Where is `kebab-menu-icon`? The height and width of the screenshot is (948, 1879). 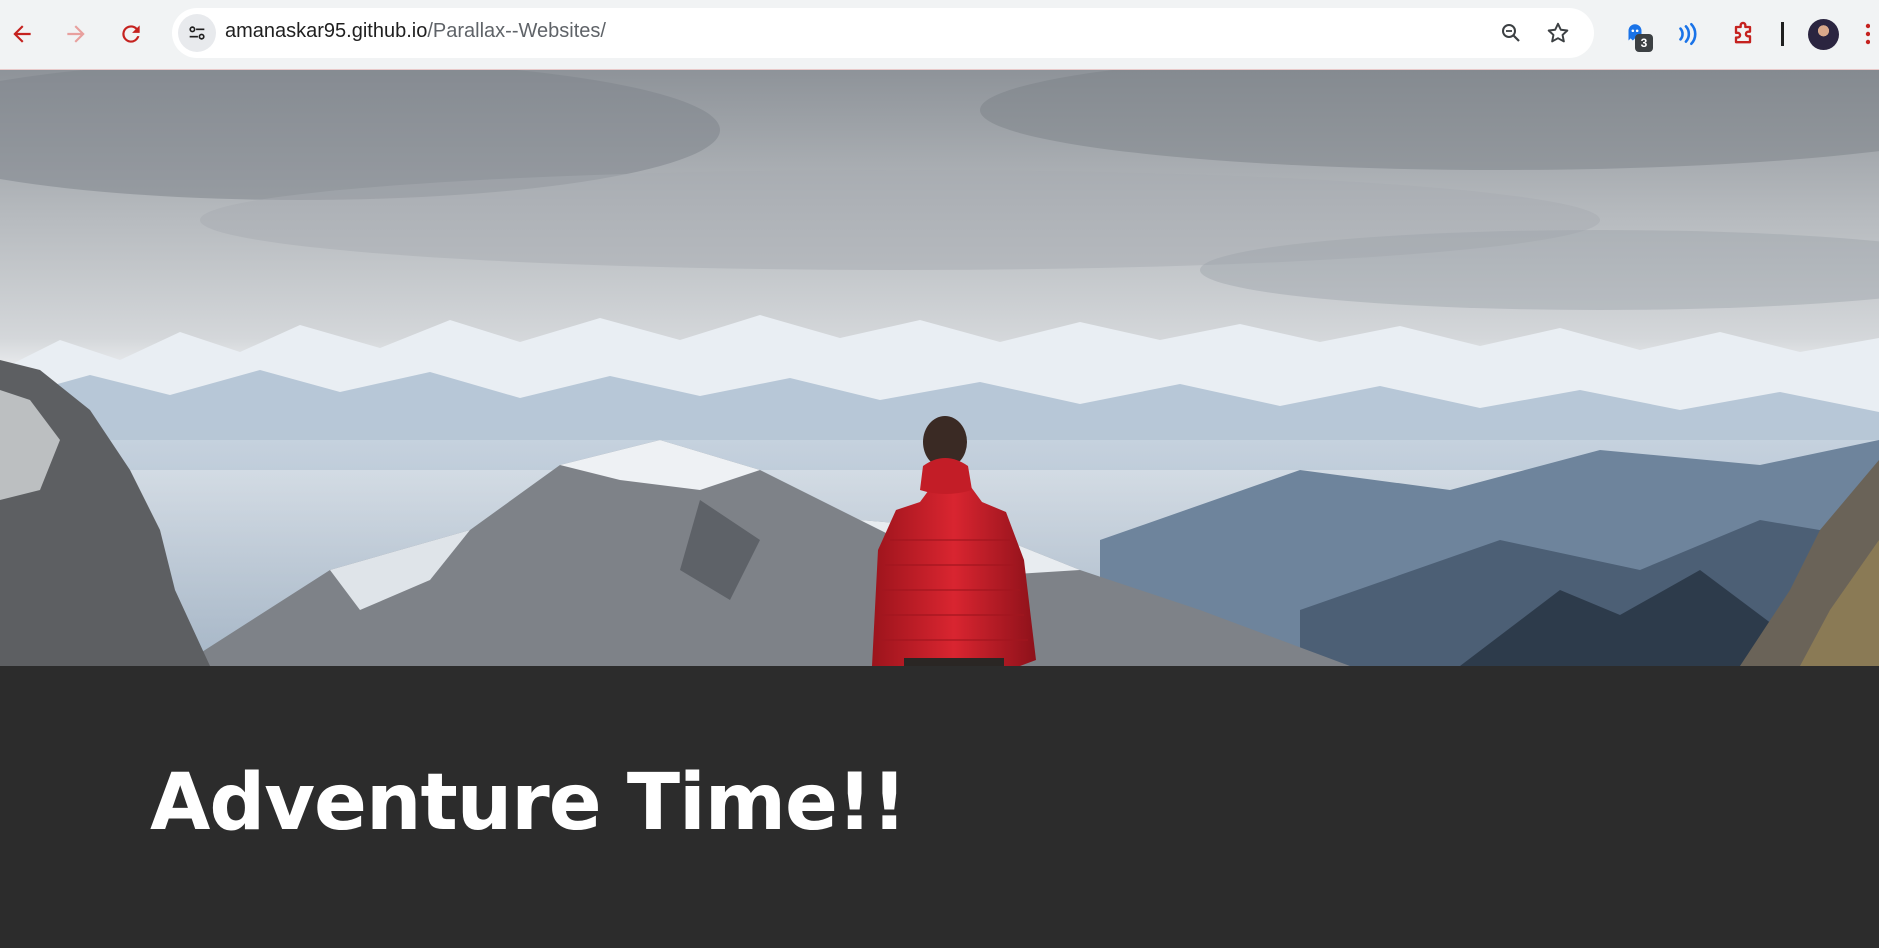 kebab-menu-icon is located at coordinates (1867, 34).